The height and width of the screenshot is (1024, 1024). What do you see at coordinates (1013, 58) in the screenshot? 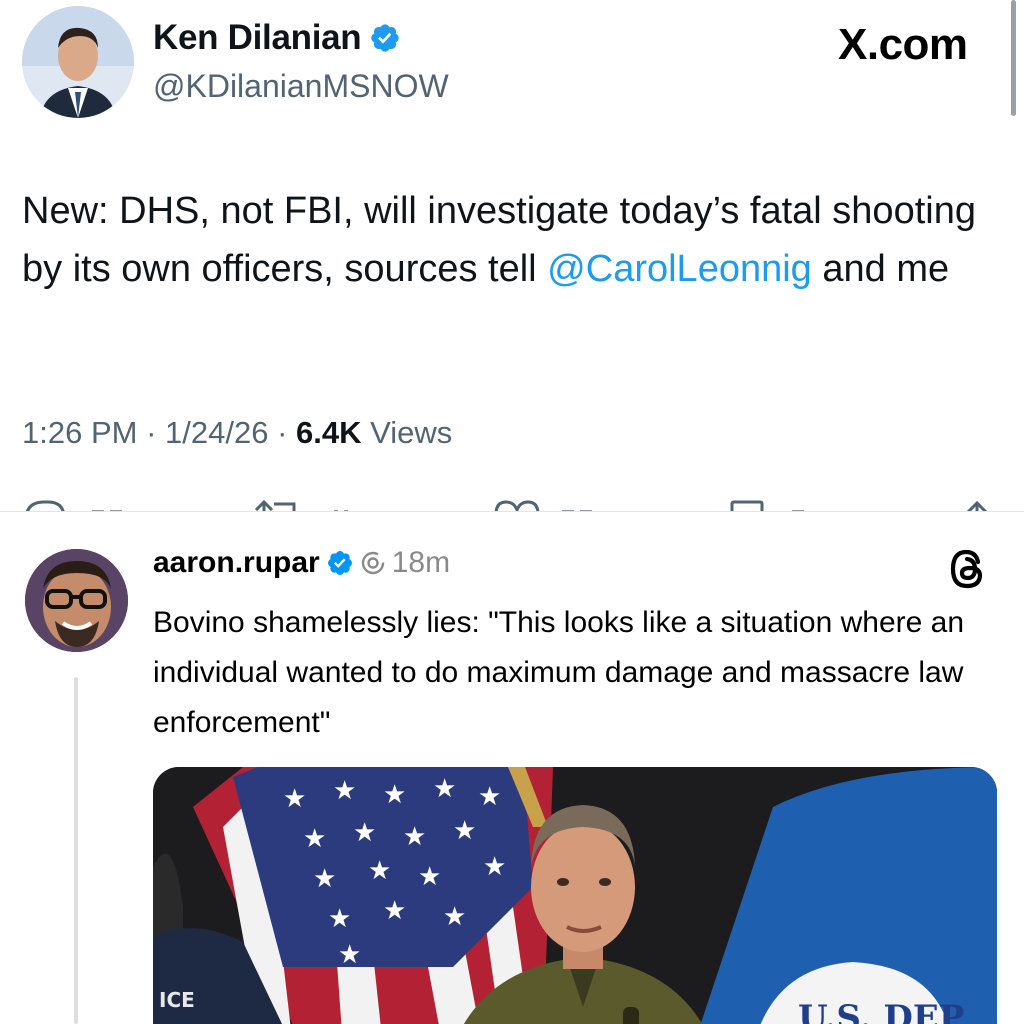
I see `scrollbar-thumb` at bounding box center [1013, 58].